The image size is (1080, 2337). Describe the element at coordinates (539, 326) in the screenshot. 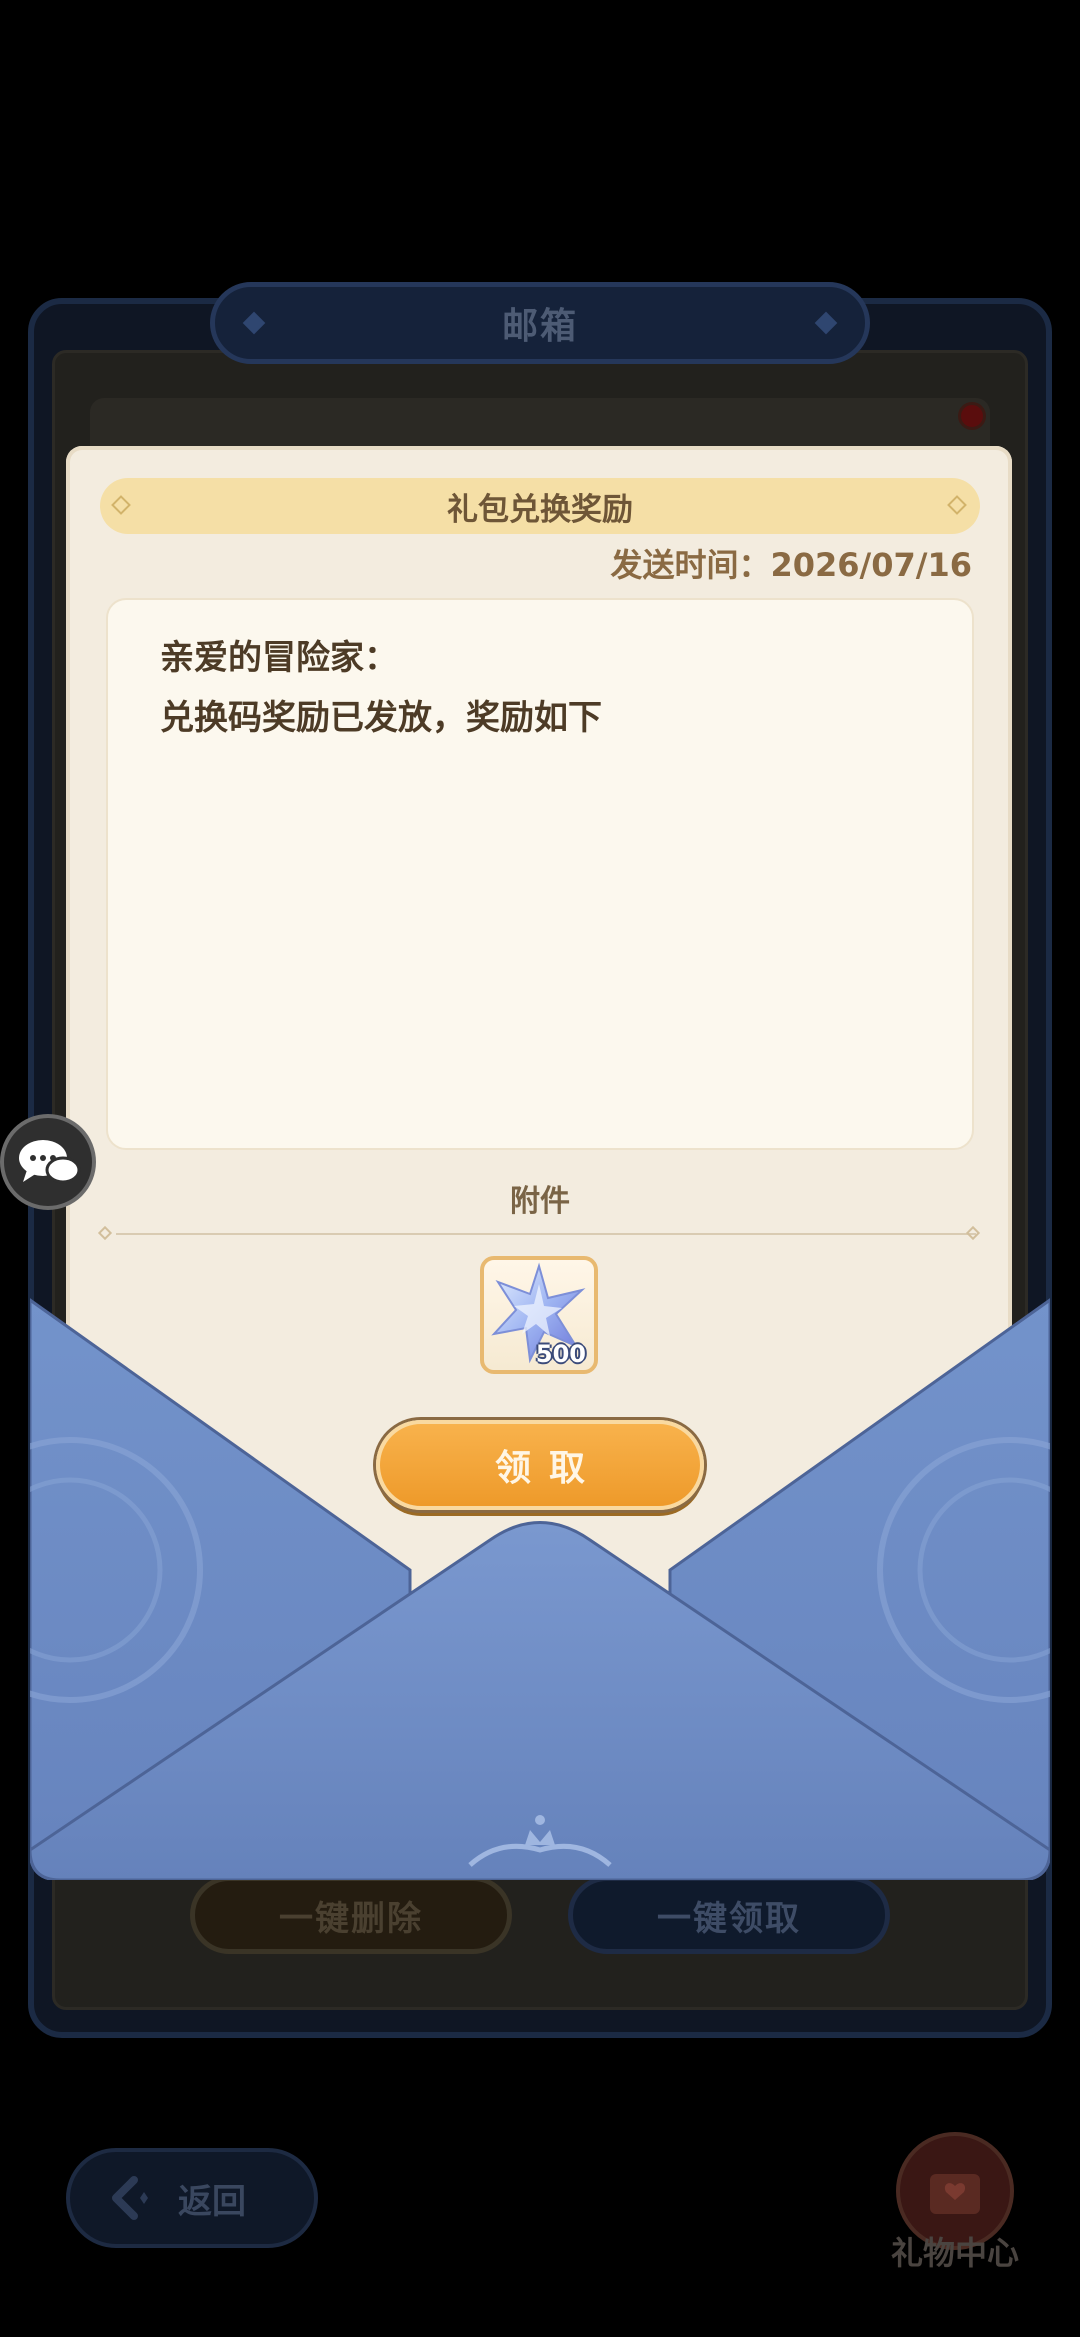

I see `mailbox-title: 邮箱` at that location.